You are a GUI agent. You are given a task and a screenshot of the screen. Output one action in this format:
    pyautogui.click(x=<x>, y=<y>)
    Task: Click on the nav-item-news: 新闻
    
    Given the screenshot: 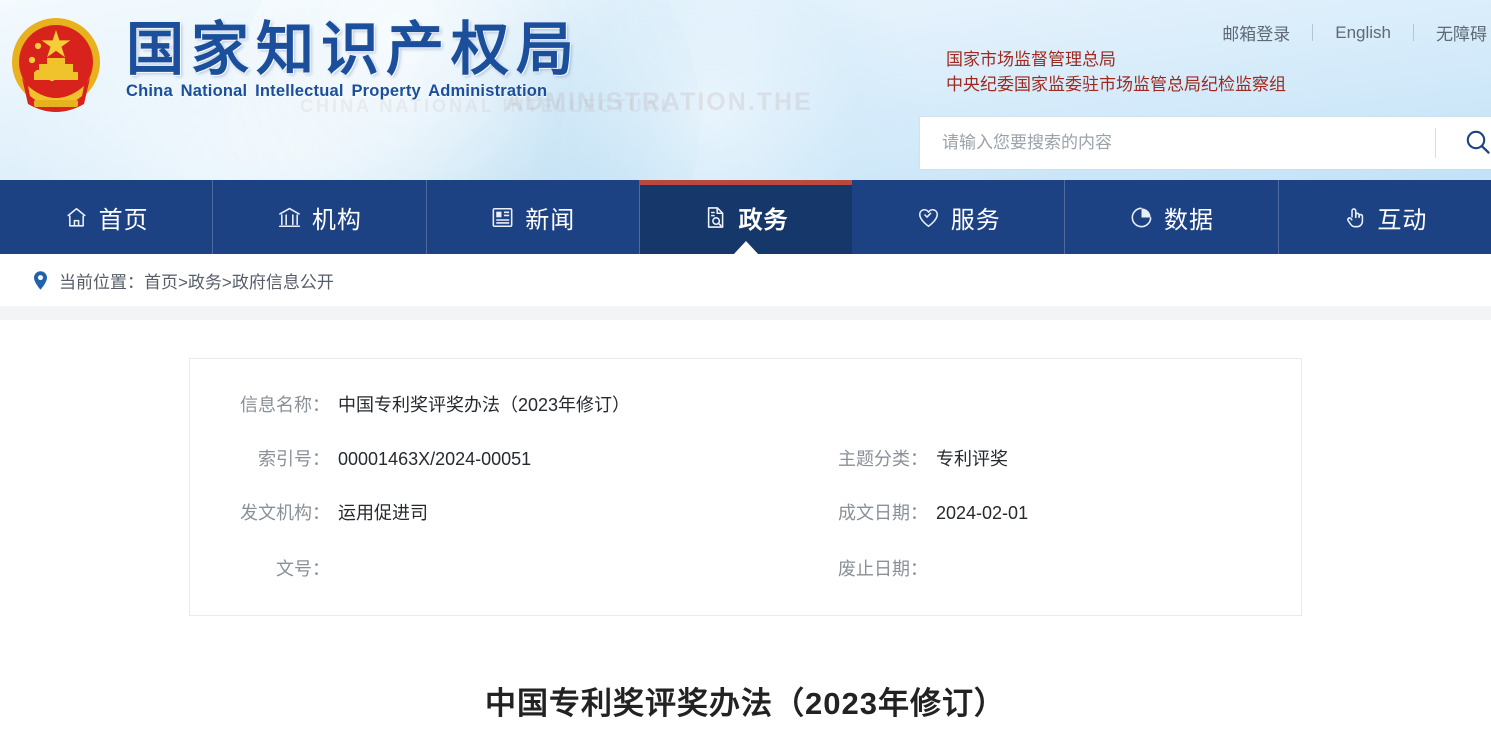 What is the action you would take?
    pyautogui.click(x=533, y=217)
    